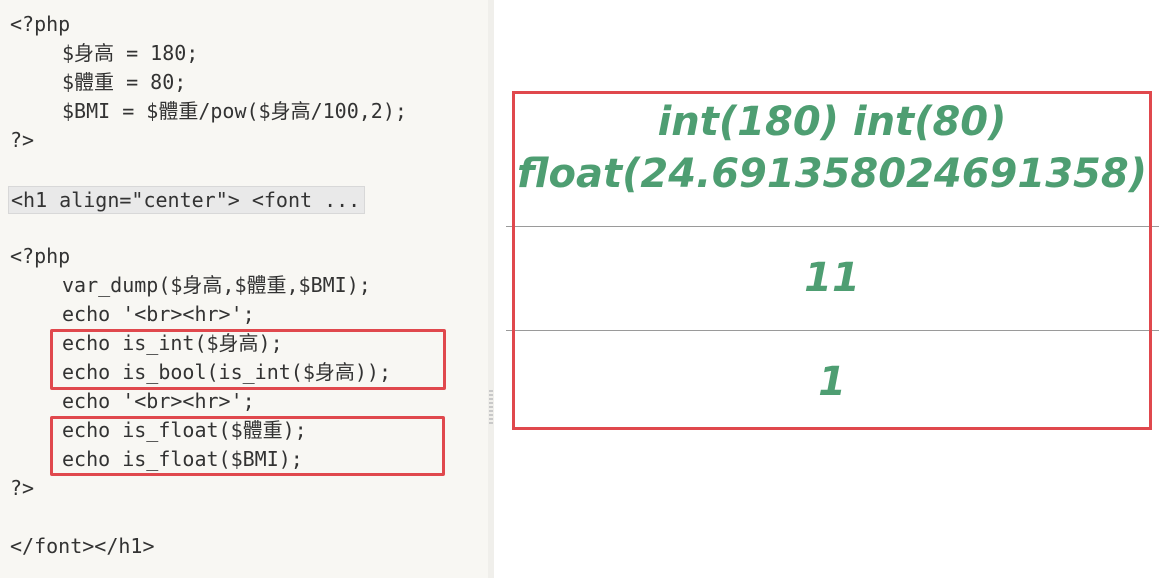  Describe the element at coordinates (491, 408) in the screenshot. I see `splitter-grip-icon` at that location.